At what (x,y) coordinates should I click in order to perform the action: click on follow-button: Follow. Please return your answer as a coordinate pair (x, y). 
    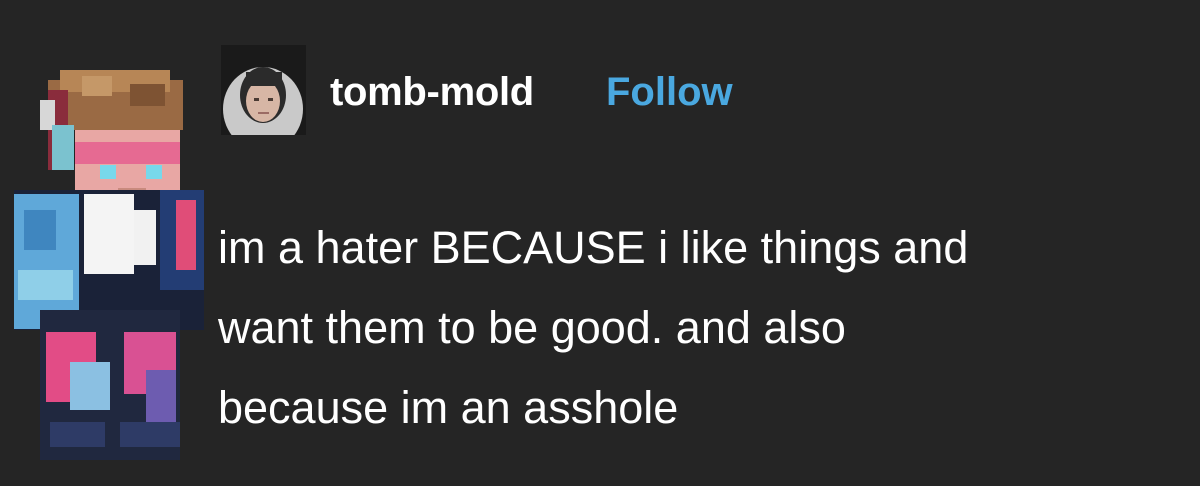
    Looking at the image, I should click on (669, 92).